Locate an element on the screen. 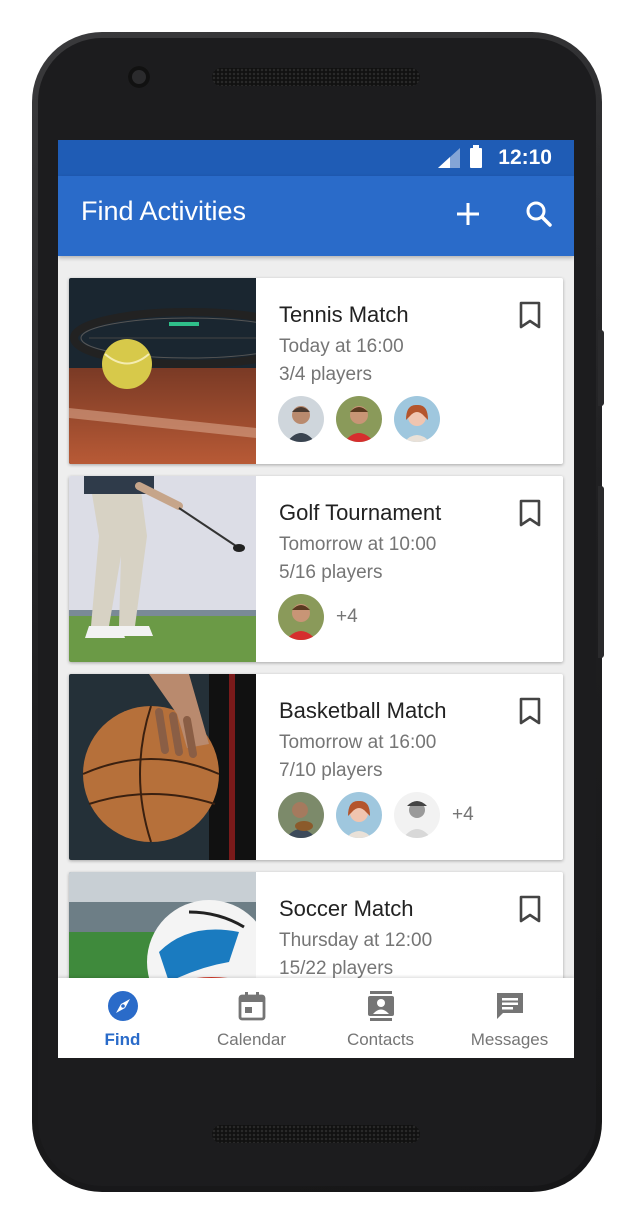  nav-label: Find is located at coordinates (122, 1039).